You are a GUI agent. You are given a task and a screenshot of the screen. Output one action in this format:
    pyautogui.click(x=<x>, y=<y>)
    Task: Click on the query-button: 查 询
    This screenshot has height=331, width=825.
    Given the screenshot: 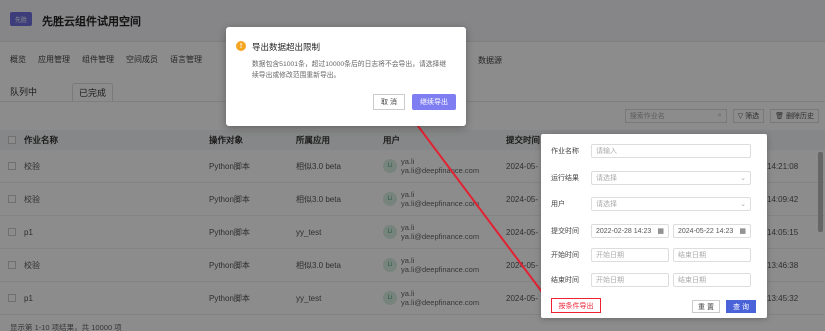 What is the action you would take?
    pyautogui.click(x=741, y=306)
    